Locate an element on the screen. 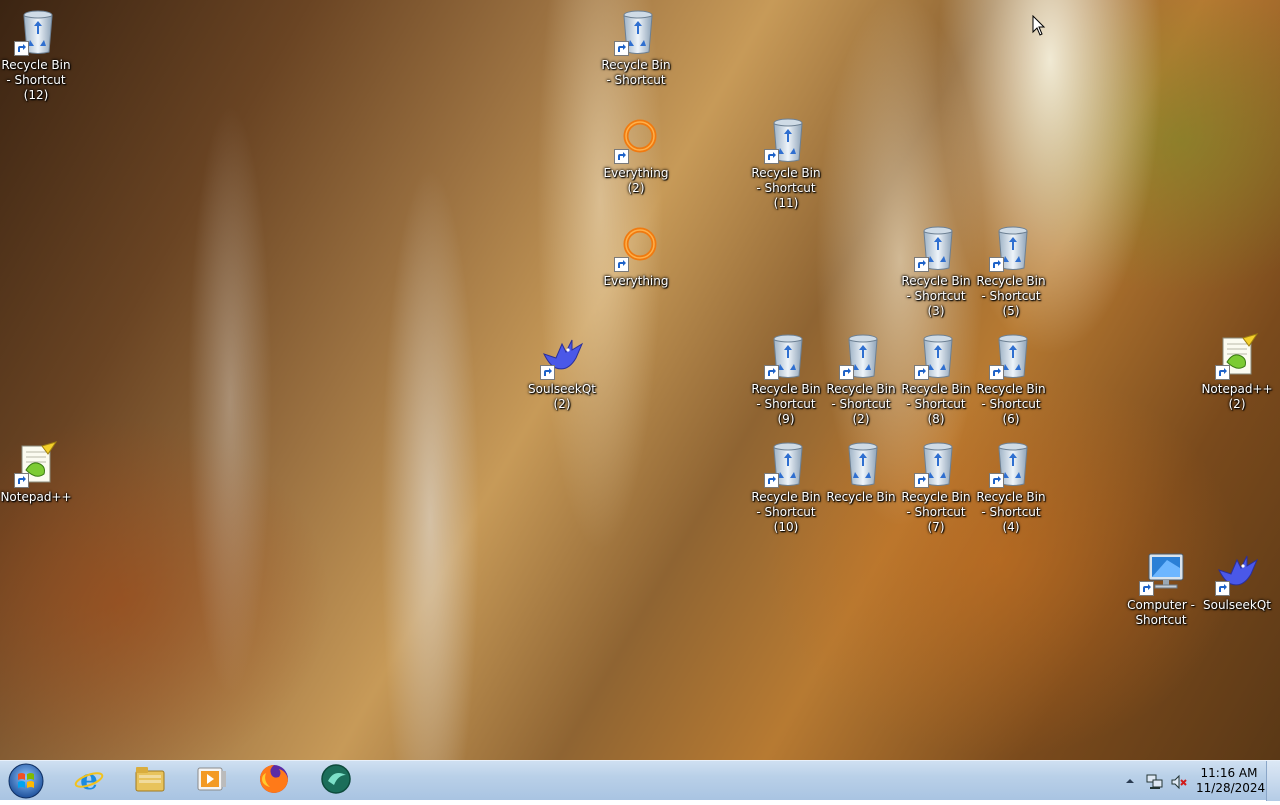 This screenshot has width=1280, height=805. volume-tray-button is located at coordinates (1179, 782).